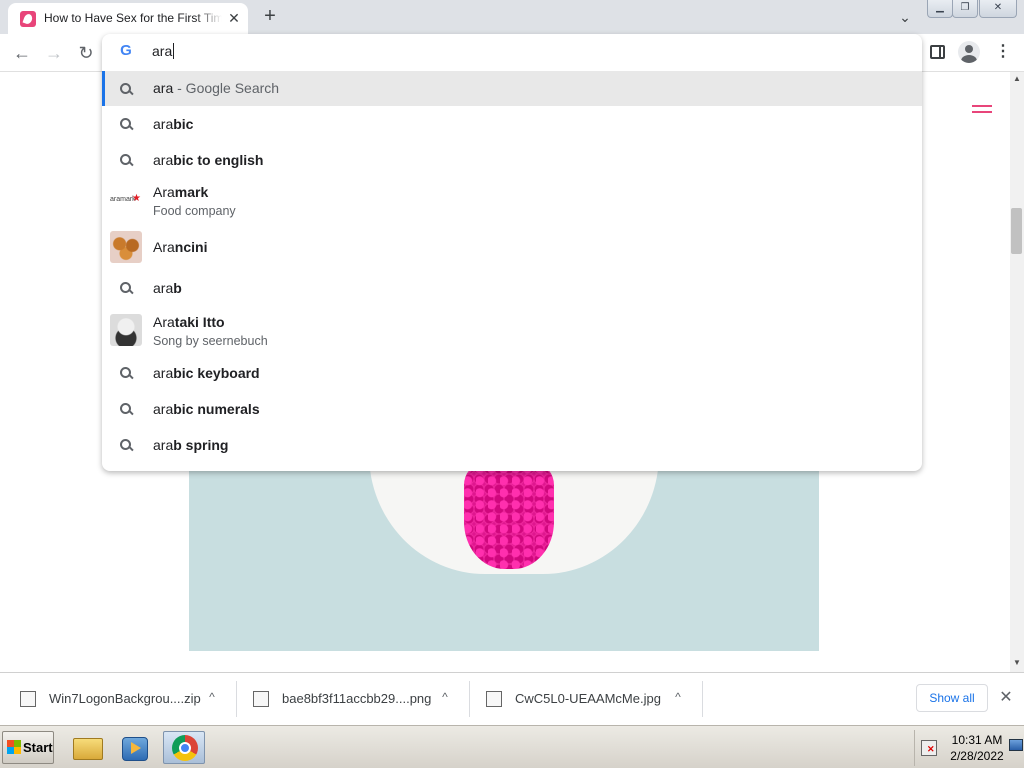 The height and width of the screenshot is (768, 1024). Describe the element at coordinates (983, 110) in the screenshot. I see `site-menu-hamburger-icon` at that location.